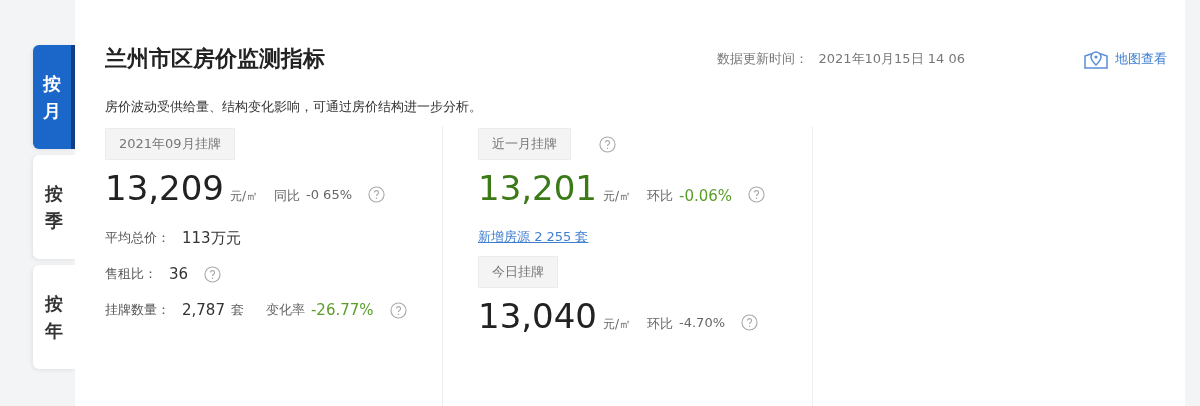 The width and height of the screenshot is (1200, 406). What do you see at coordinates (342, 310) in the screenshot?
I see `change-value: -26.77%` at bounding box center [342, 310].